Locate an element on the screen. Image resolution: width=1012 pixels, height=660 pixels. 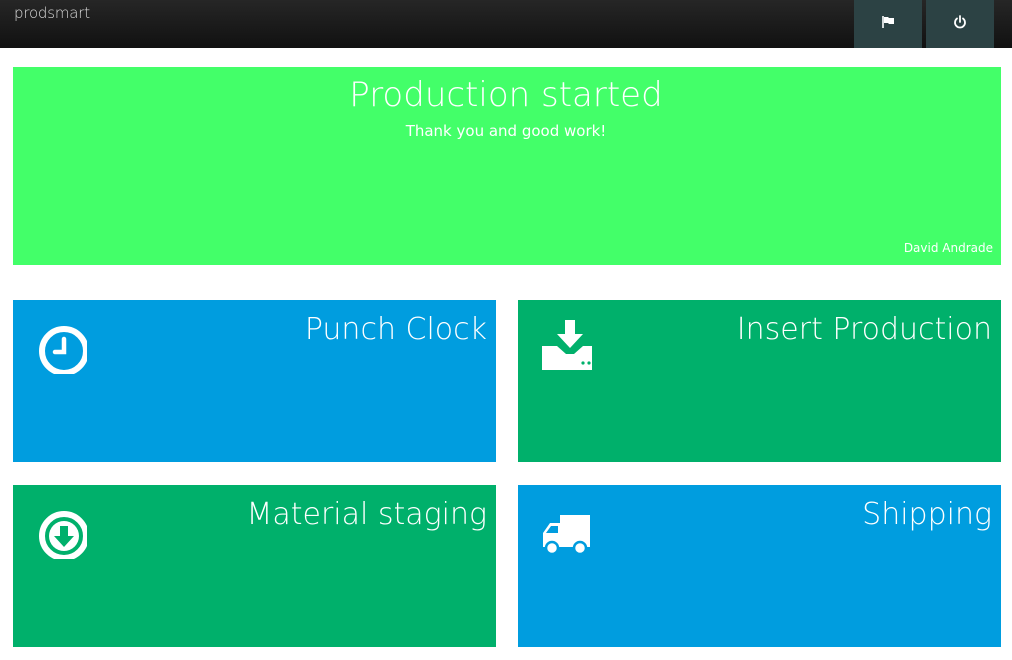
material-staging-tile: Material staging is located at coordinates (254, 566).